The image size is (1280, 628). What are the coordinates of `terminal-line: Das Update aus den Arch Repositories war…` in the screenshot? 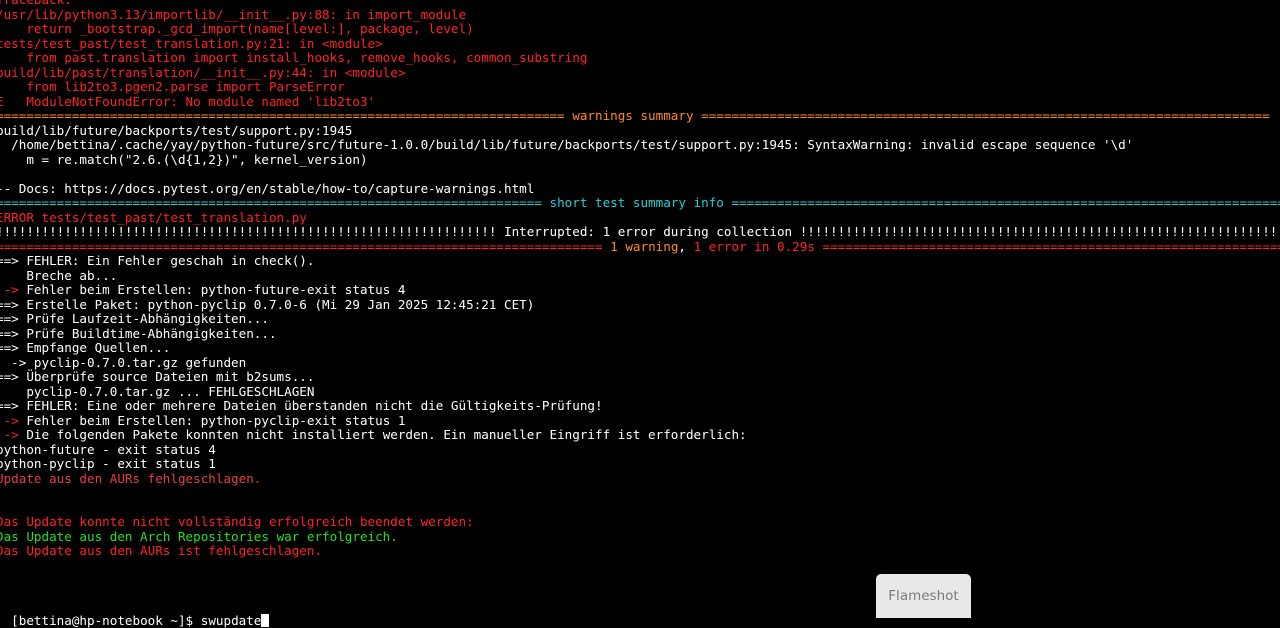 It's located at (199, 536).